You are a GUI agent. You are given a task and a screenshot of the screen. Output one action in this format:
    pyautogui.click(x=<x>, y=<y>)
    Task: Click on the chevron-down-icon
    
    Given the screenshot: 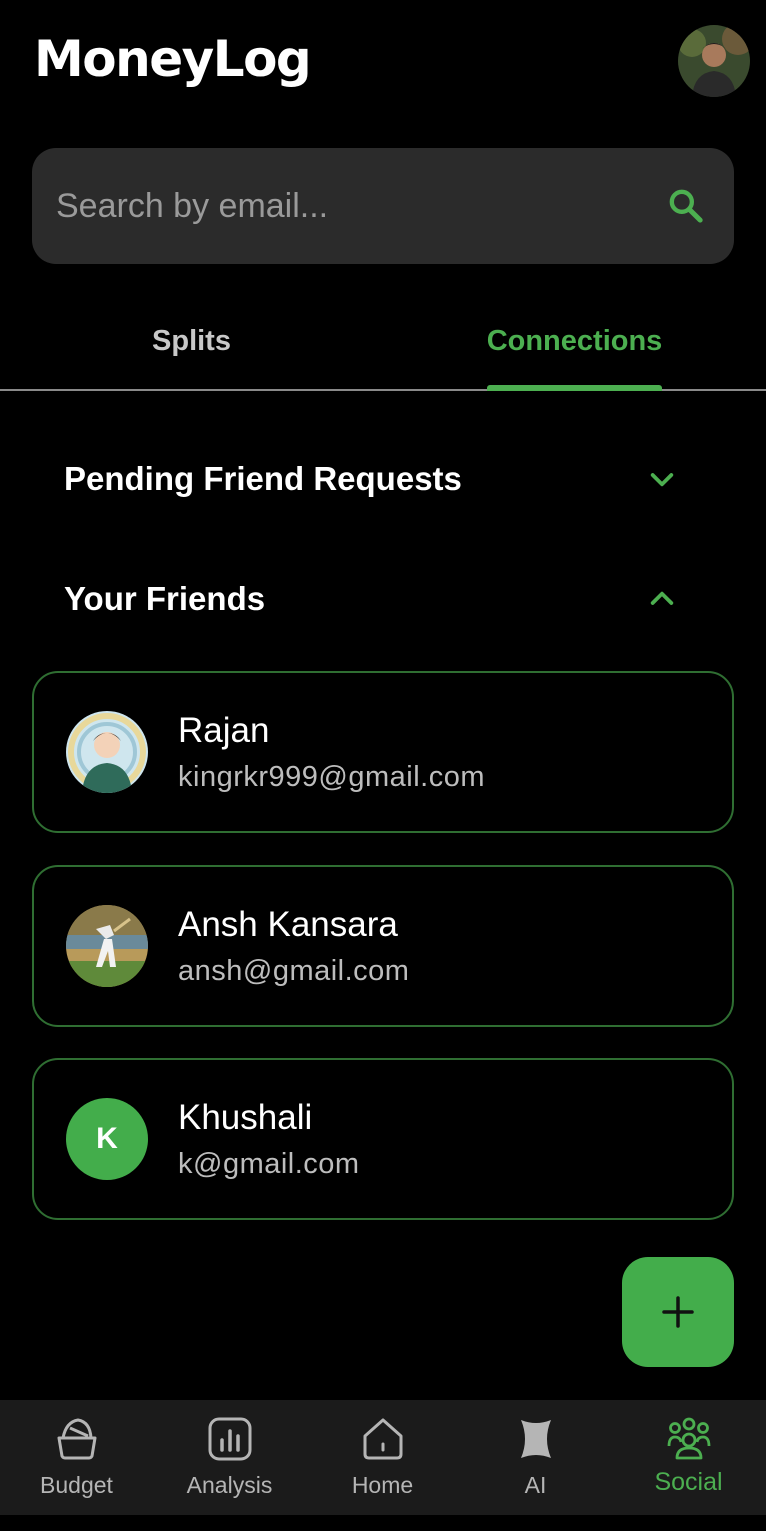 What is the action you would take?
    pyautogui.click(x=662, y=480)
    